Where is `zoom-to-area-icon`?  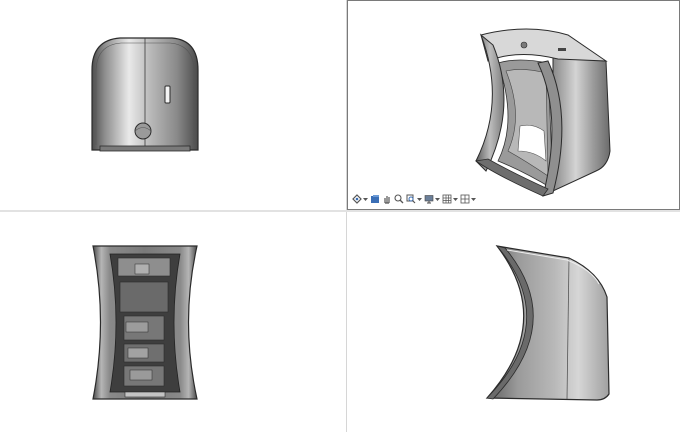 zoom-to-area-icon is located at coordinates (398, 199).